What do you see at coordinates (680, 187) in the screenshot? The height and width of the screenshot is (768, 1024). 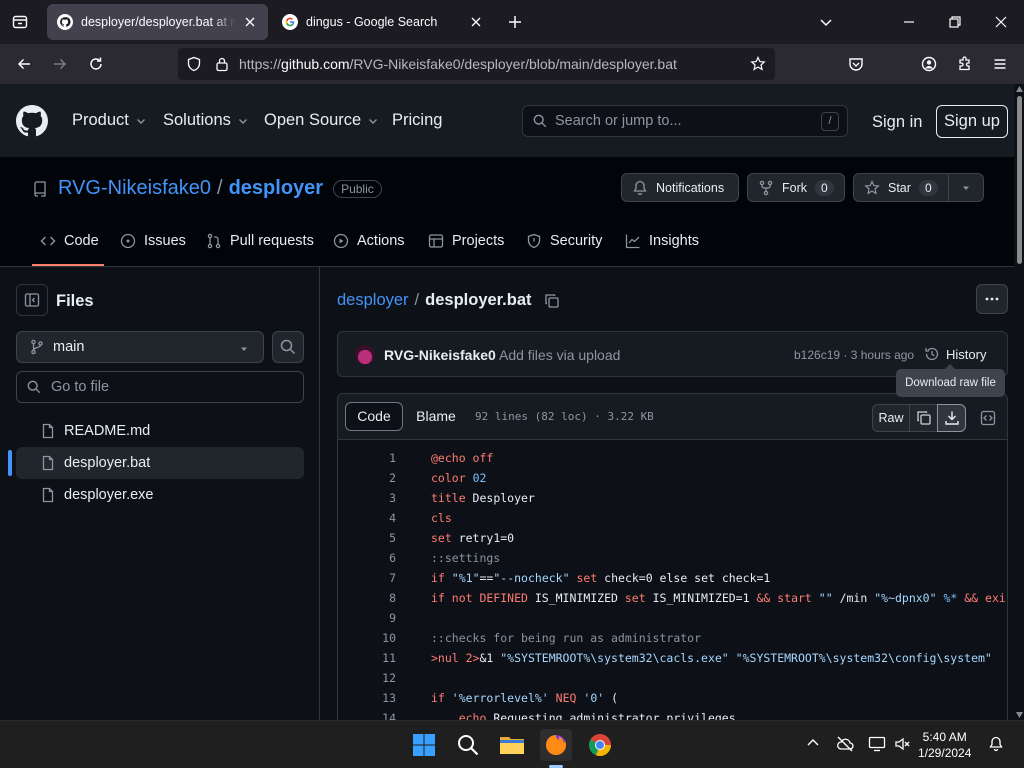 I see `notifications-button: Notifications` at bounding box center [680, 187].